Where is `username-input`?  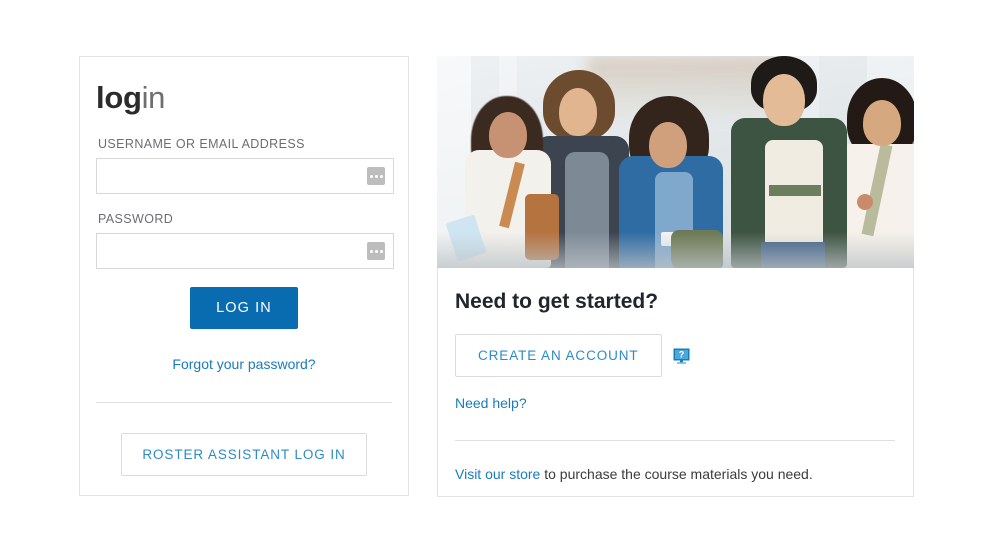
username-input is located at coordinates (245, 176).